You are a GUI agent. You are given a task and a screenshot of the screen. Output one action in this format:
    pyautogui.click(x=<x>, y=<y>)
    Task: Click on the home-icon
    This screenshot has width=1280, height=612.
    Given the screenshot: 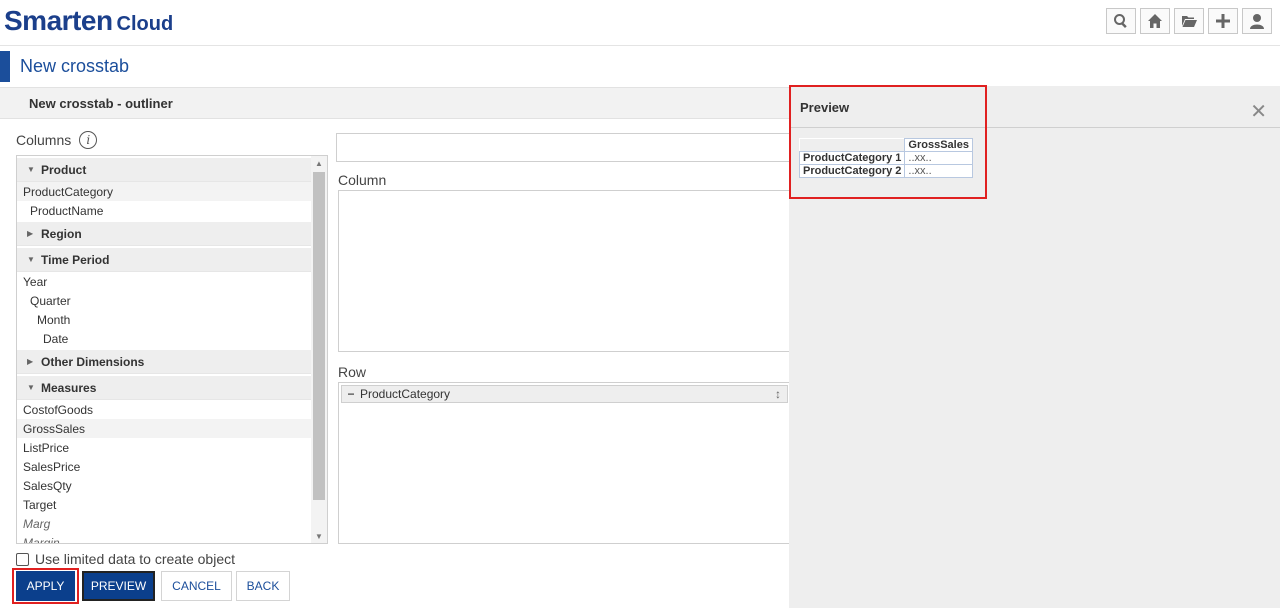 What is the action you would take?
    pyautogui.click(x=1155, y=21)
    